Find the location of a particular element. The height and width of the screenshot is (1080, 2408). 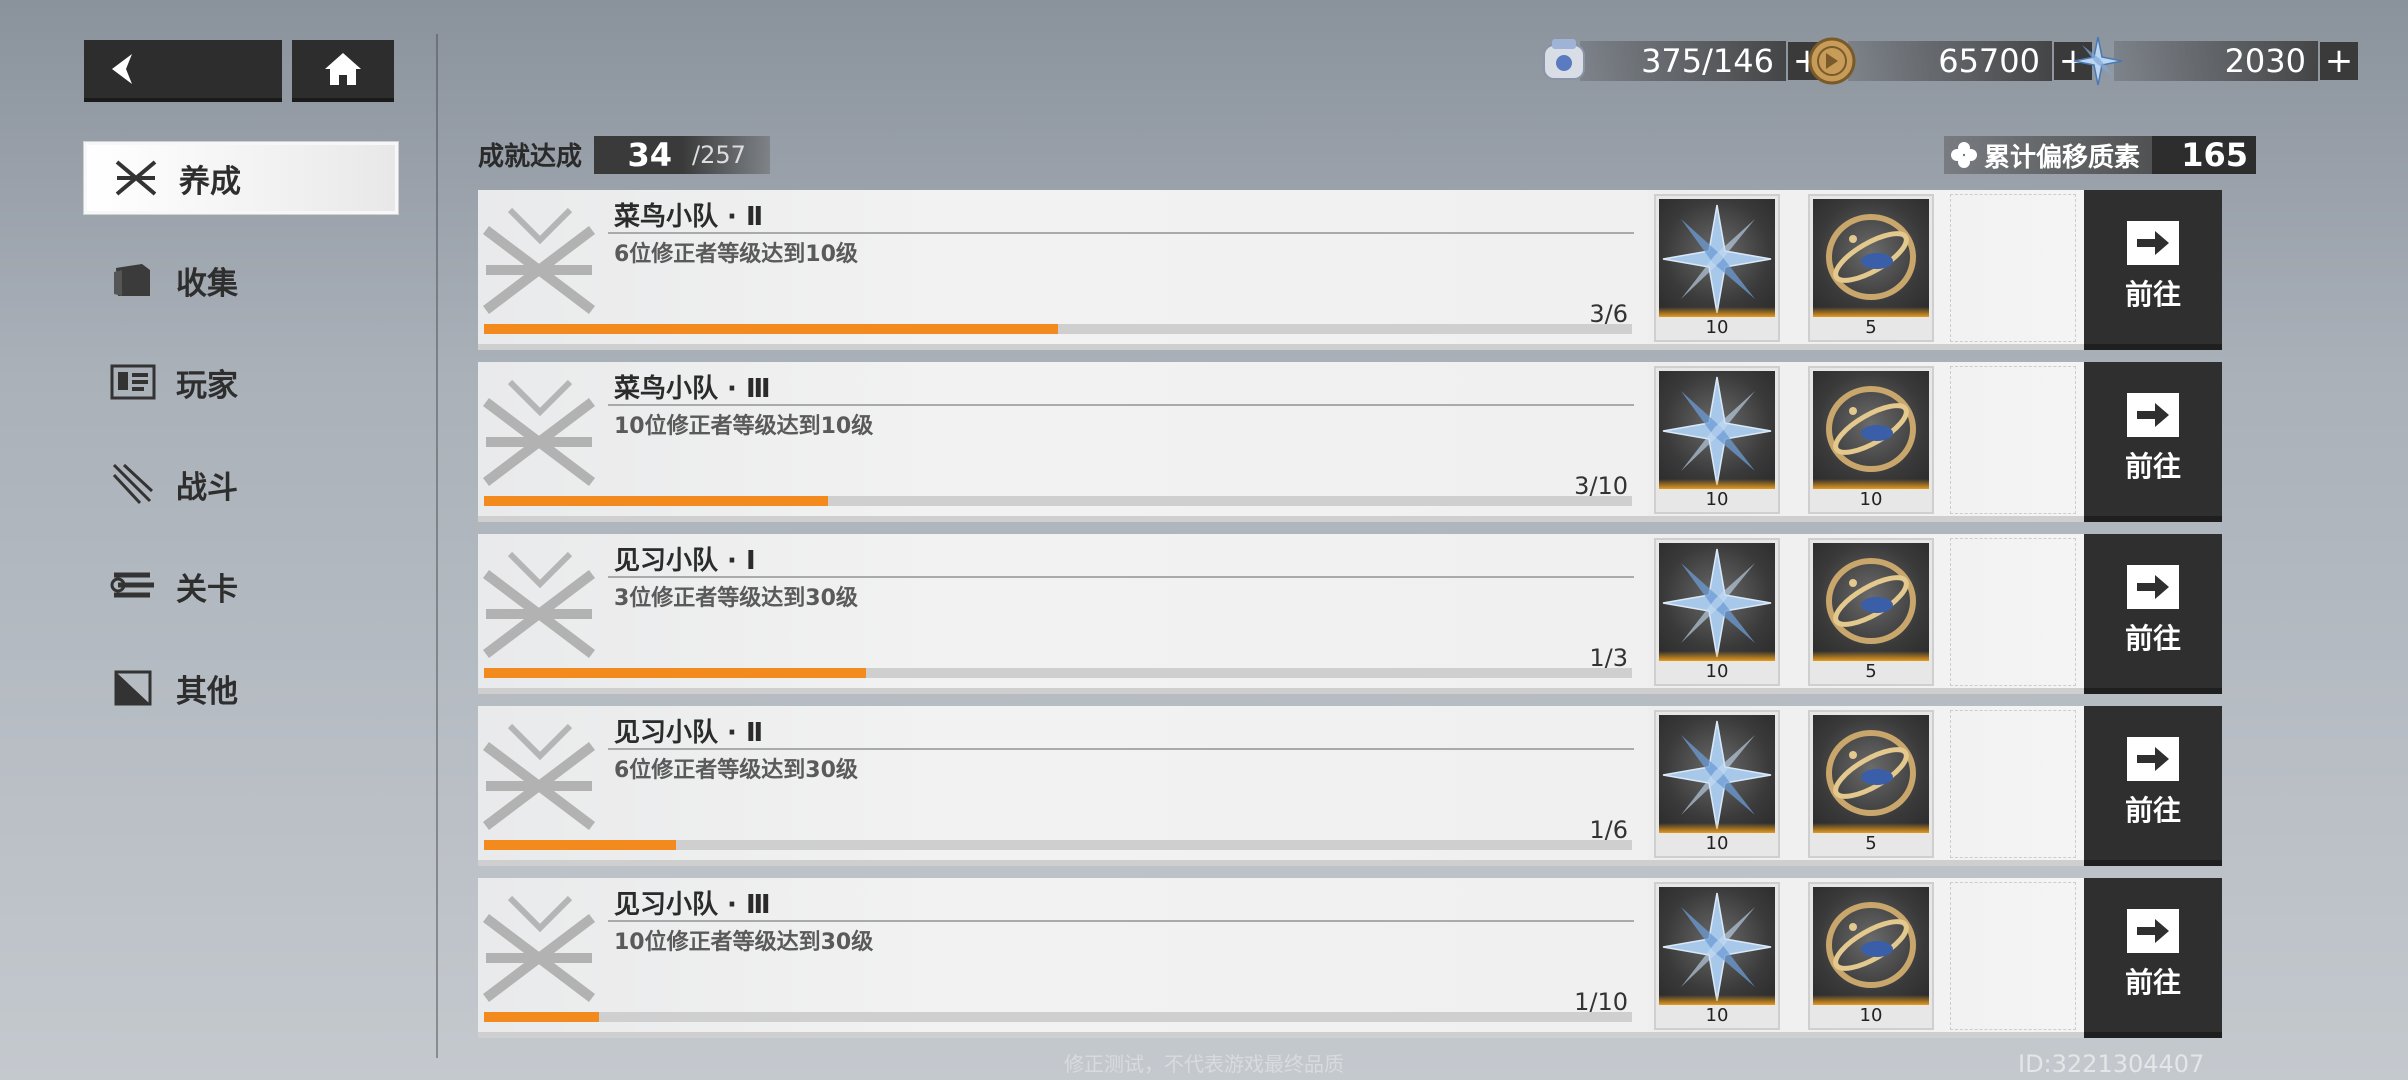

achievement-title: 菜鸟小队 · Ⅱ is located at coordinates (689, 217).